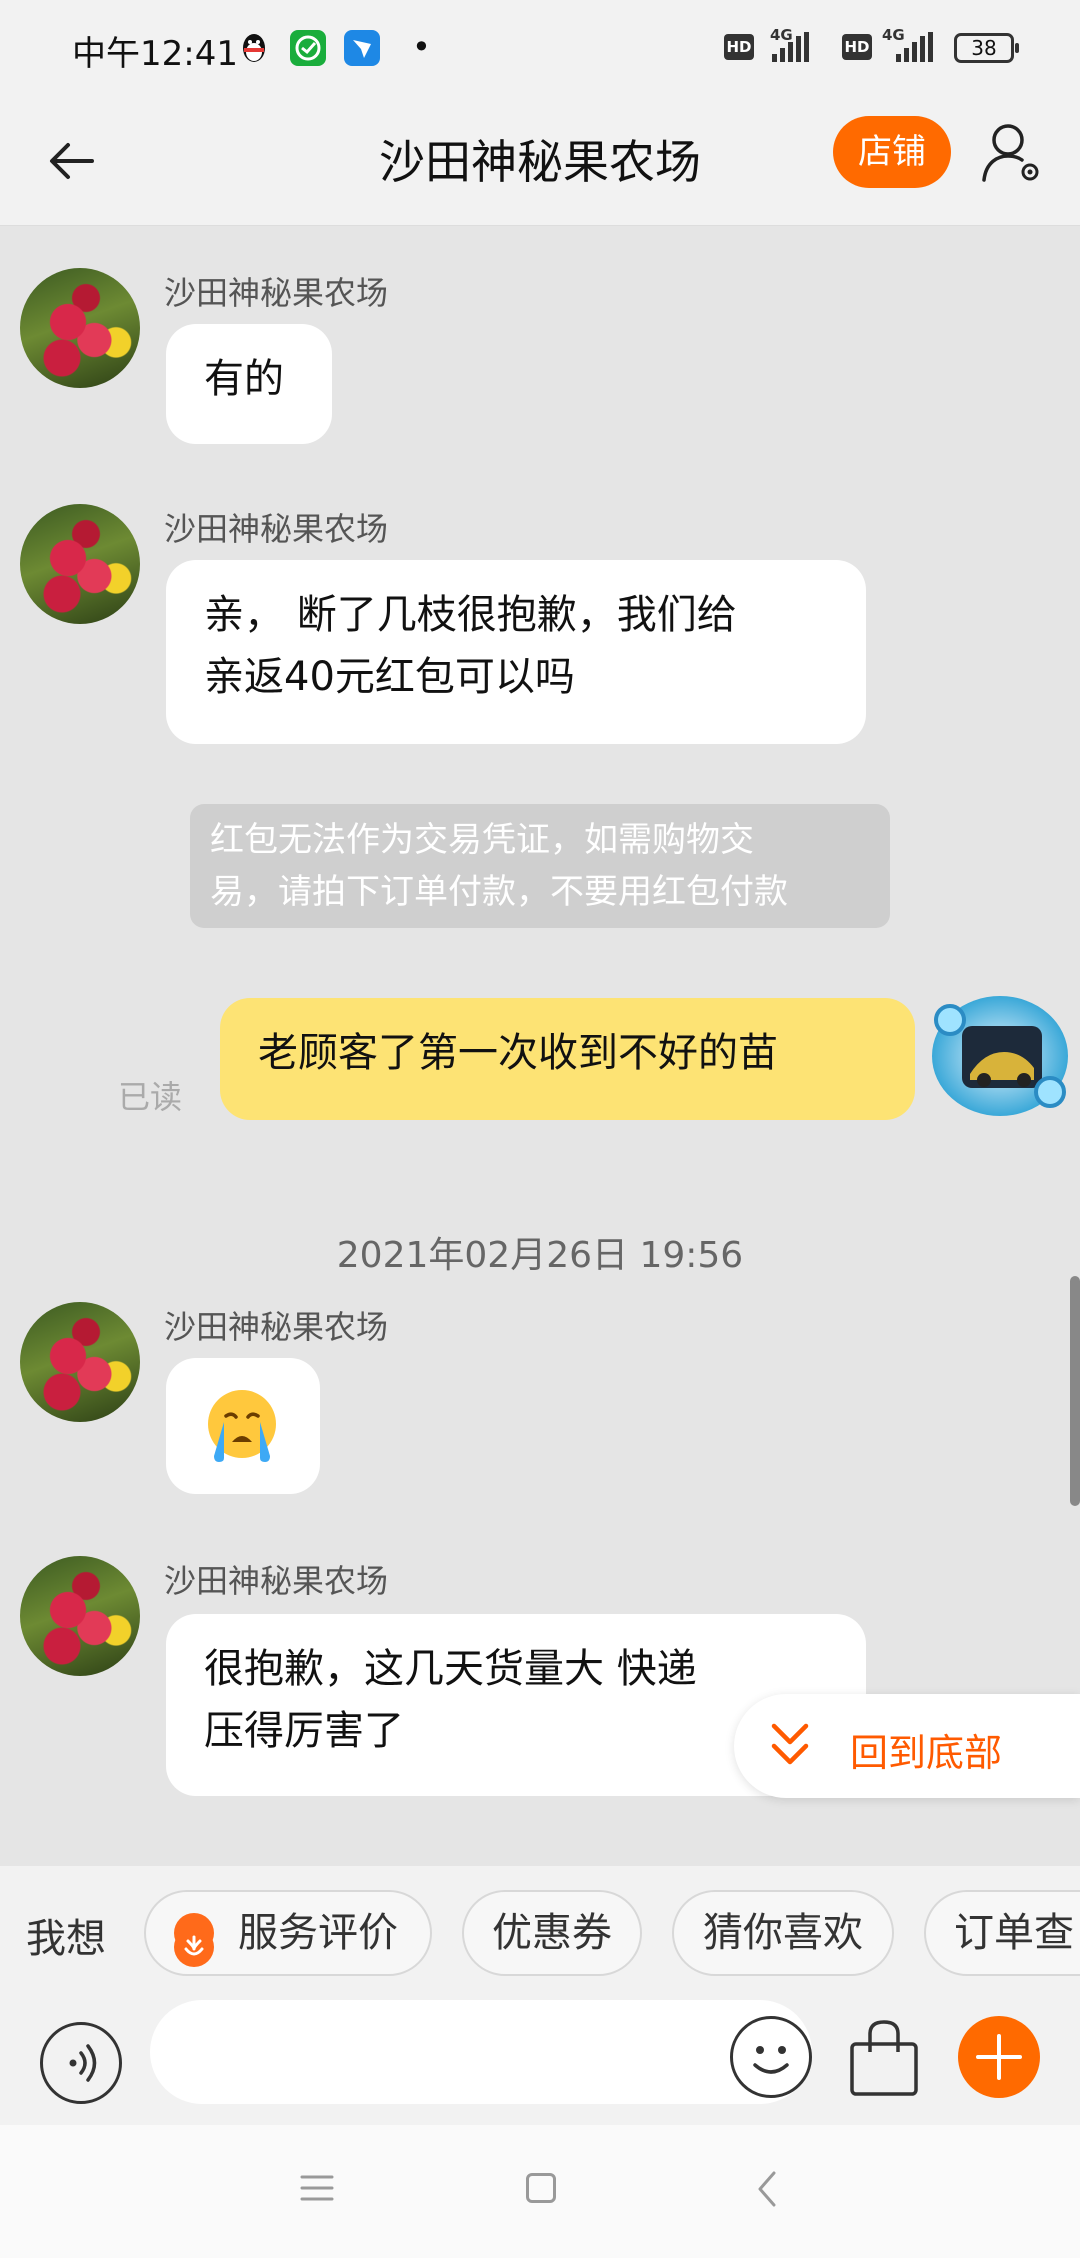 The height and width of the screenshot is (2258, 1080). What do you see at coordinates (244, 379) in the screenshot?
I see `message-text: 有的` at bounding box center [244, 379].